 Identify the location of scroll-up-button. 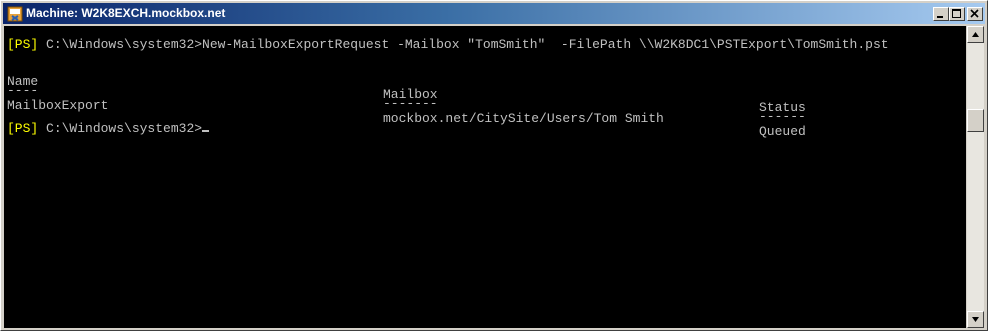
(975, 34).